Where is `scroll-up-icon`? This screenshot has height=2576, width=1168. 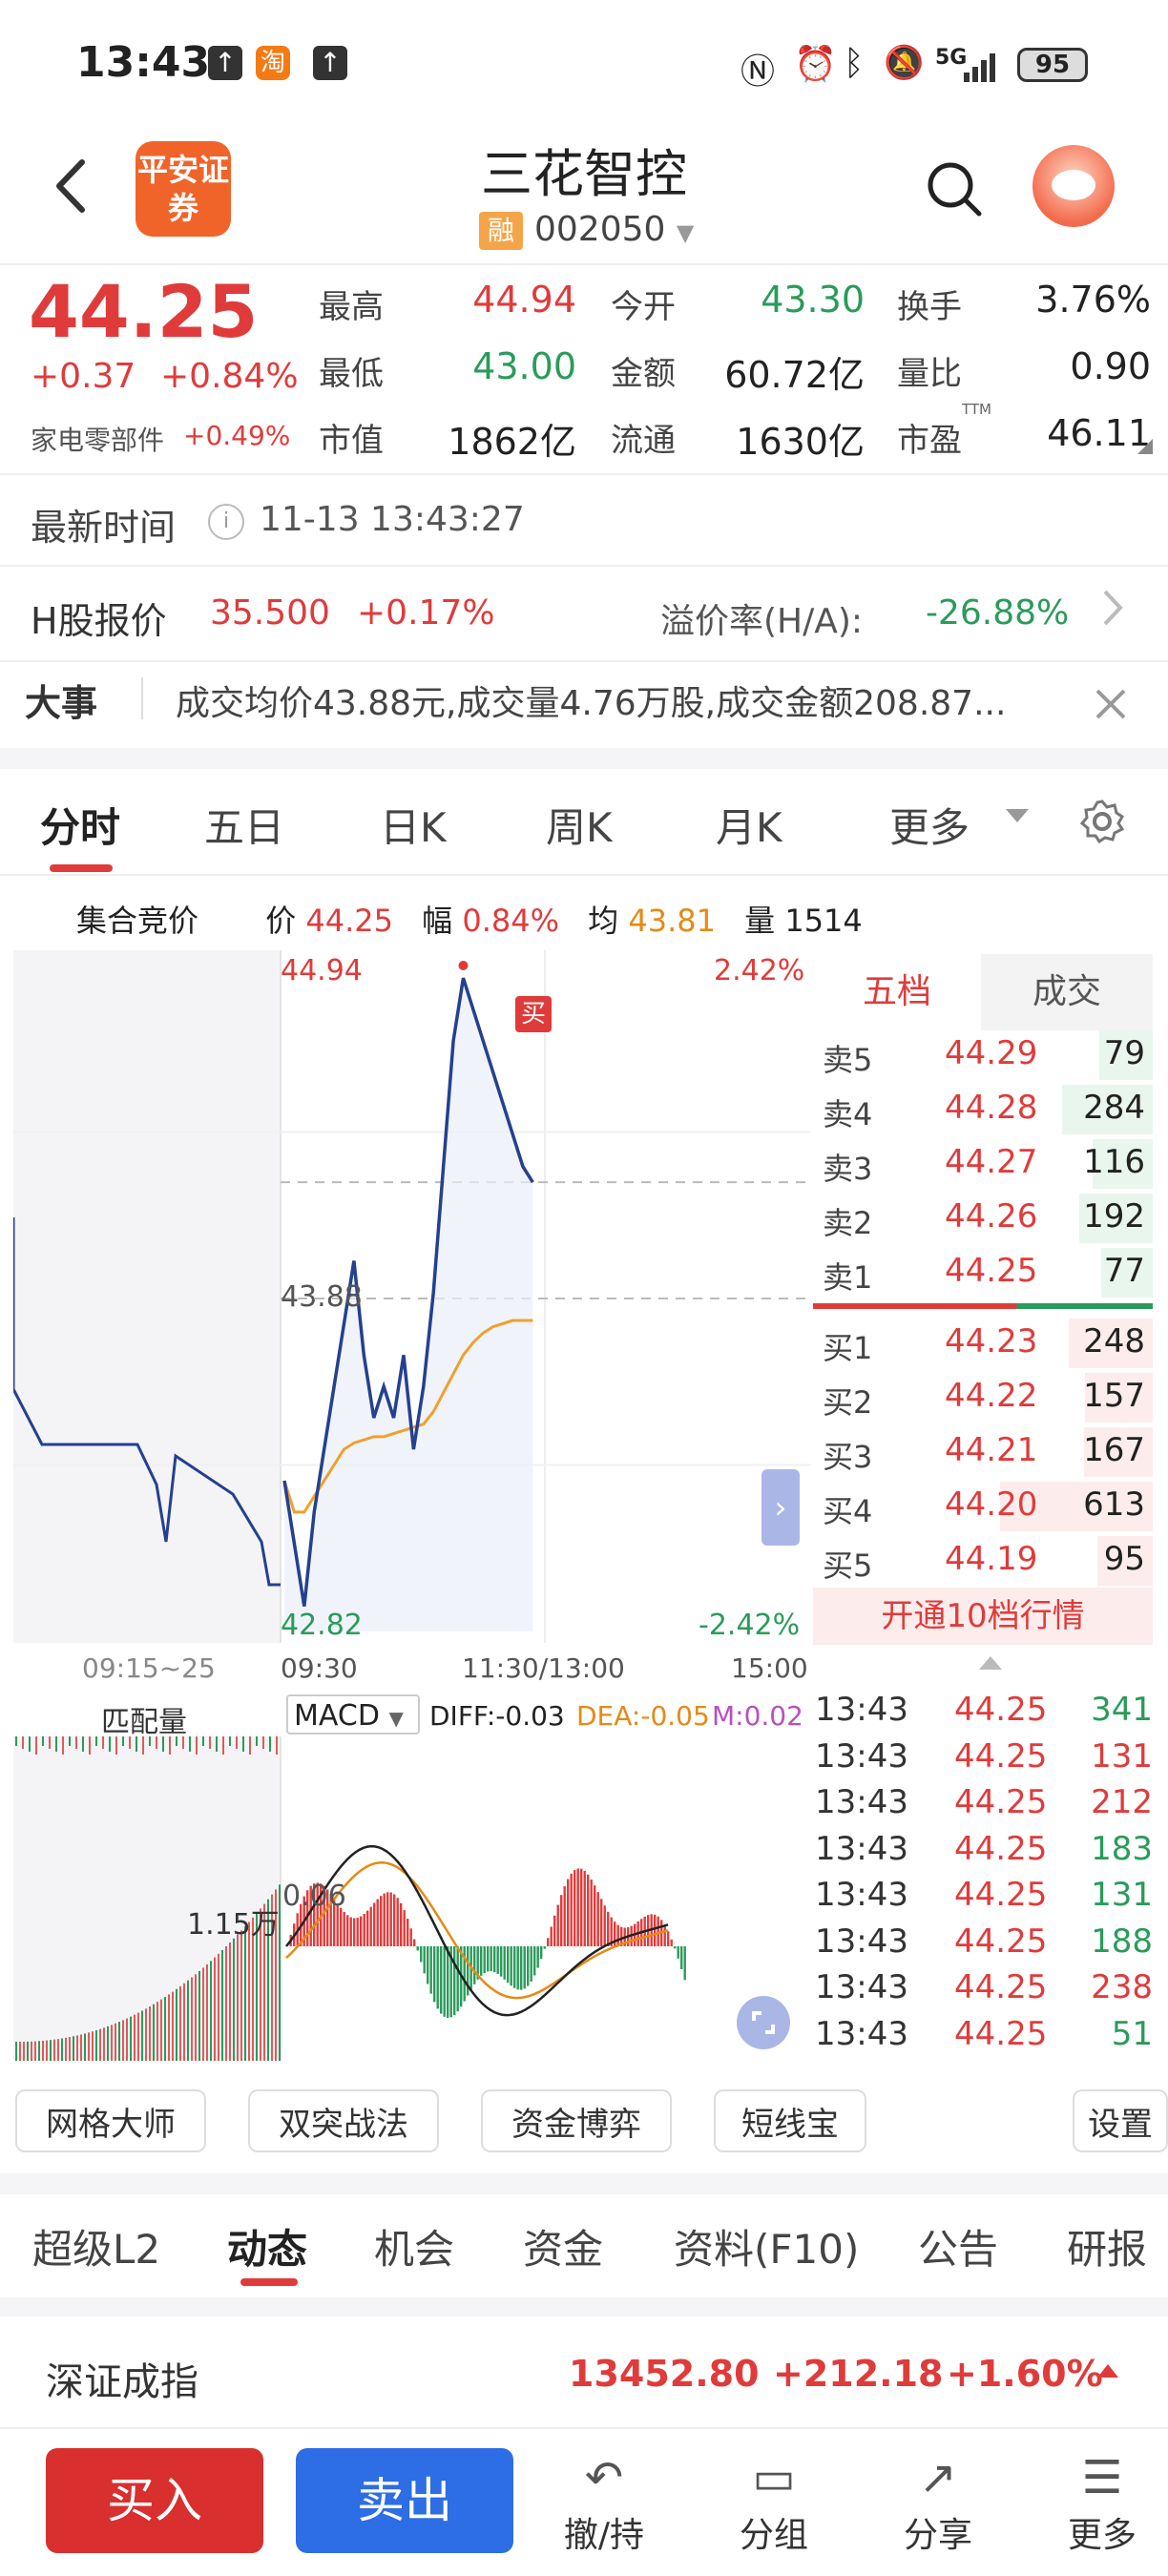
scroll-up-icon is located at coordinates (990, 1663).